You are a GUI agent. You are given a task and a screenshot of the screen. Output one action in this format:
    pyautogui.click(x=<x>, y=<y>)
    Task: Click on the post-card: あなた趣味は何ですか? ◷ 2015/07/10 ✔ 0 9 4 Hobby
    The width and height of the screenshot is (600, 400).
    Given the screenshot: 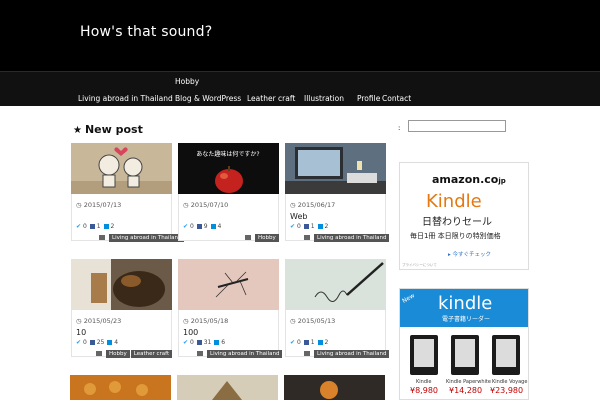 What is the action you would take?
    pyautogui.click(x=228, y=192)
    